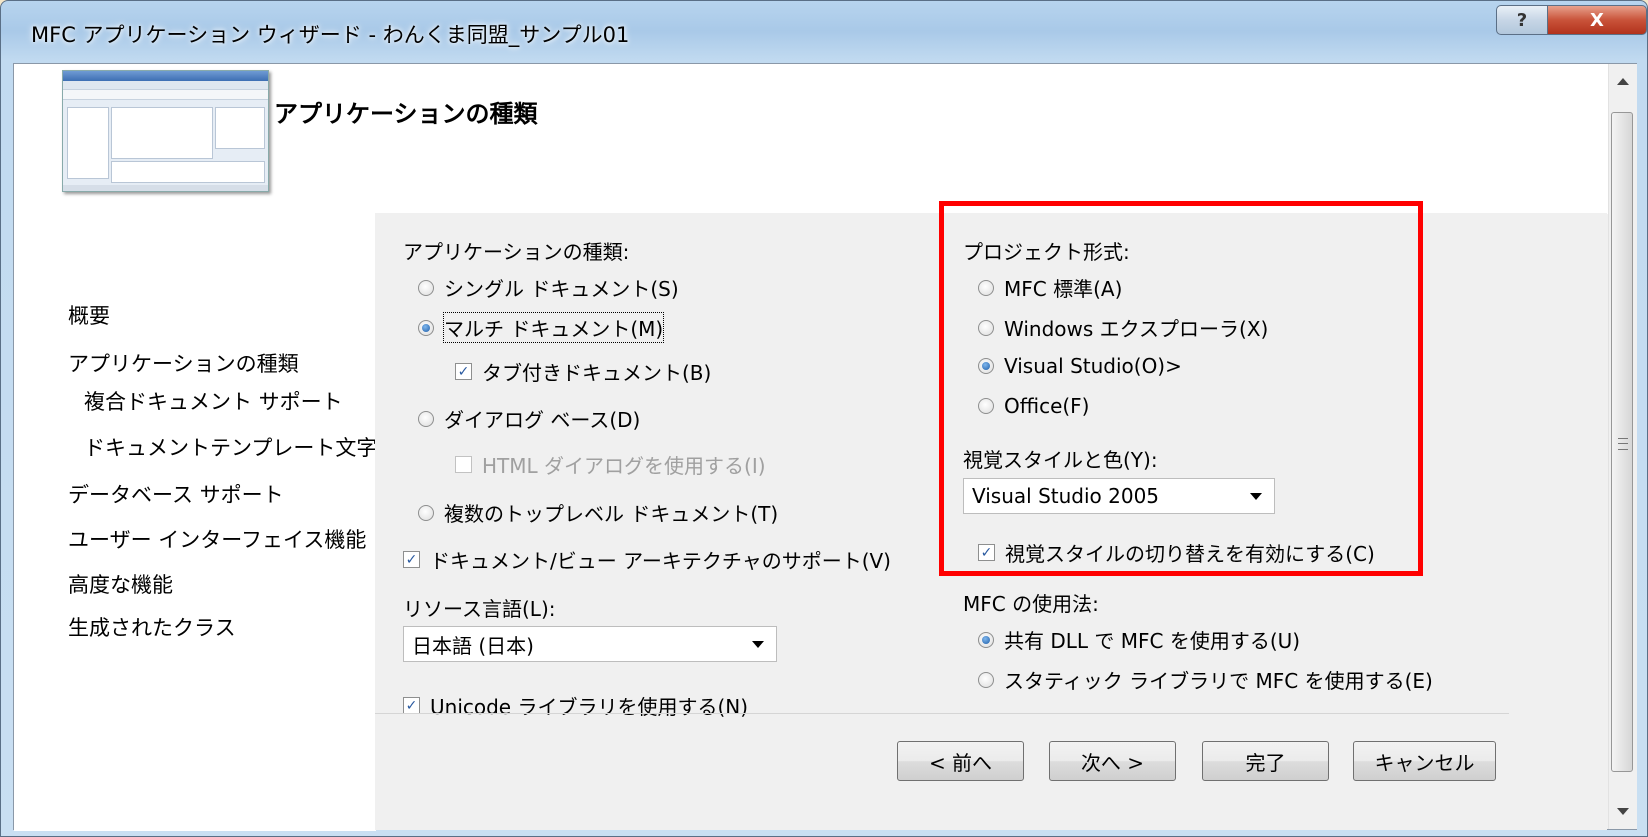  Describe the element at coordinates (406, 114) in the screenshot. I see `page-title: アプリケーションの種類` at that location.